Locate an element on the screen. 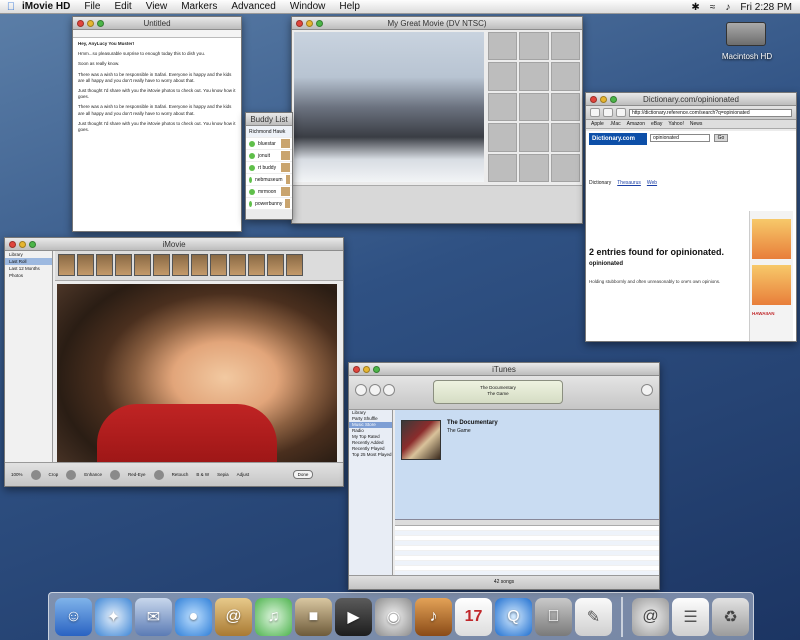 The image size is (800, 640). source-item: Photos is located at coordinates (28, 275).